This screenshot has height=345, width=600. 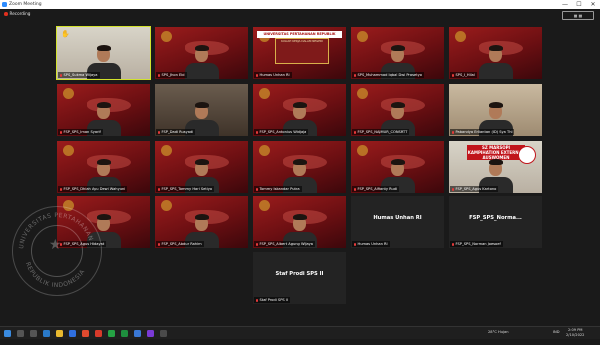 I want to click on participant-tile: SPS_I_Hilal, so click(x=495, y=53).